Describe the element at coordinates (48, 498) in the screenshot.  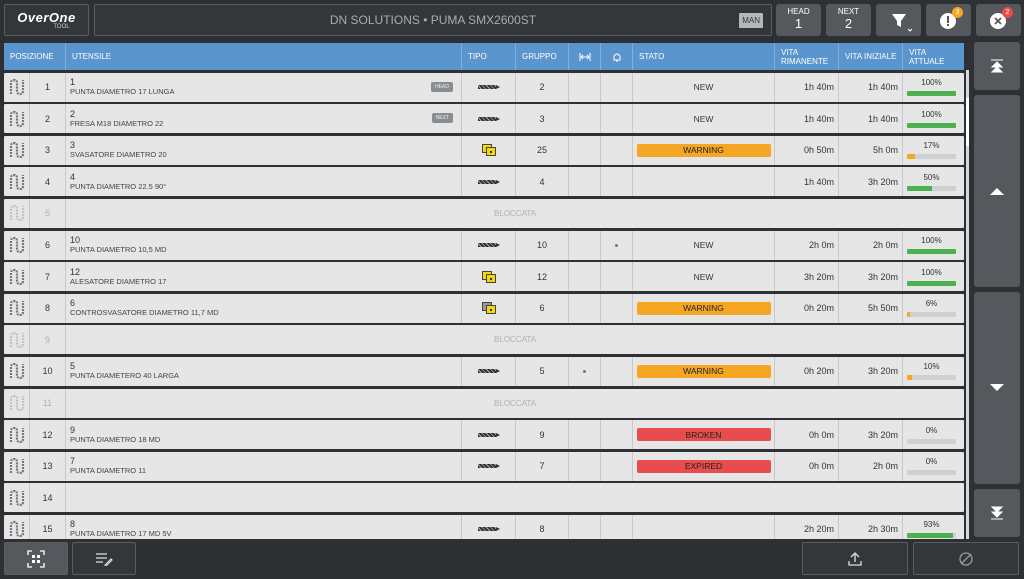
I see `row-position: 14` at that location.